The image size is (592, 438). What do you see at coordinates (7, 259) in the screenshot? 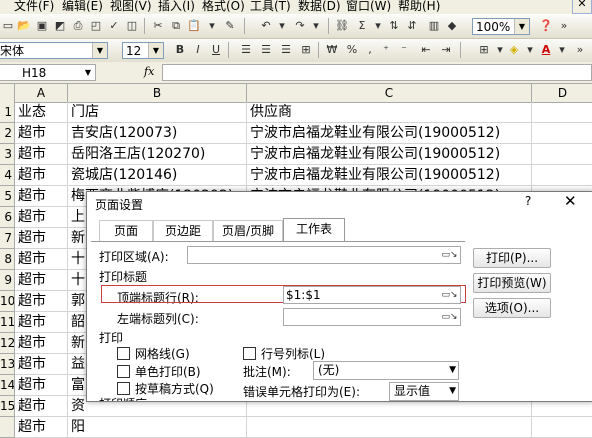
I see `row-header: 8` at bounding box center [7, 259].